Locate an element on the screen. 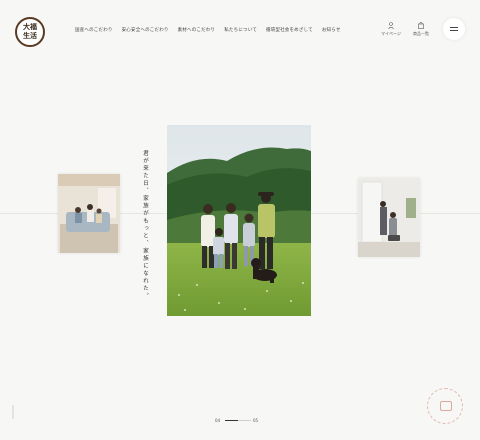 The image size is (480, 440). bag-icon is located at coordinates (421, 25).